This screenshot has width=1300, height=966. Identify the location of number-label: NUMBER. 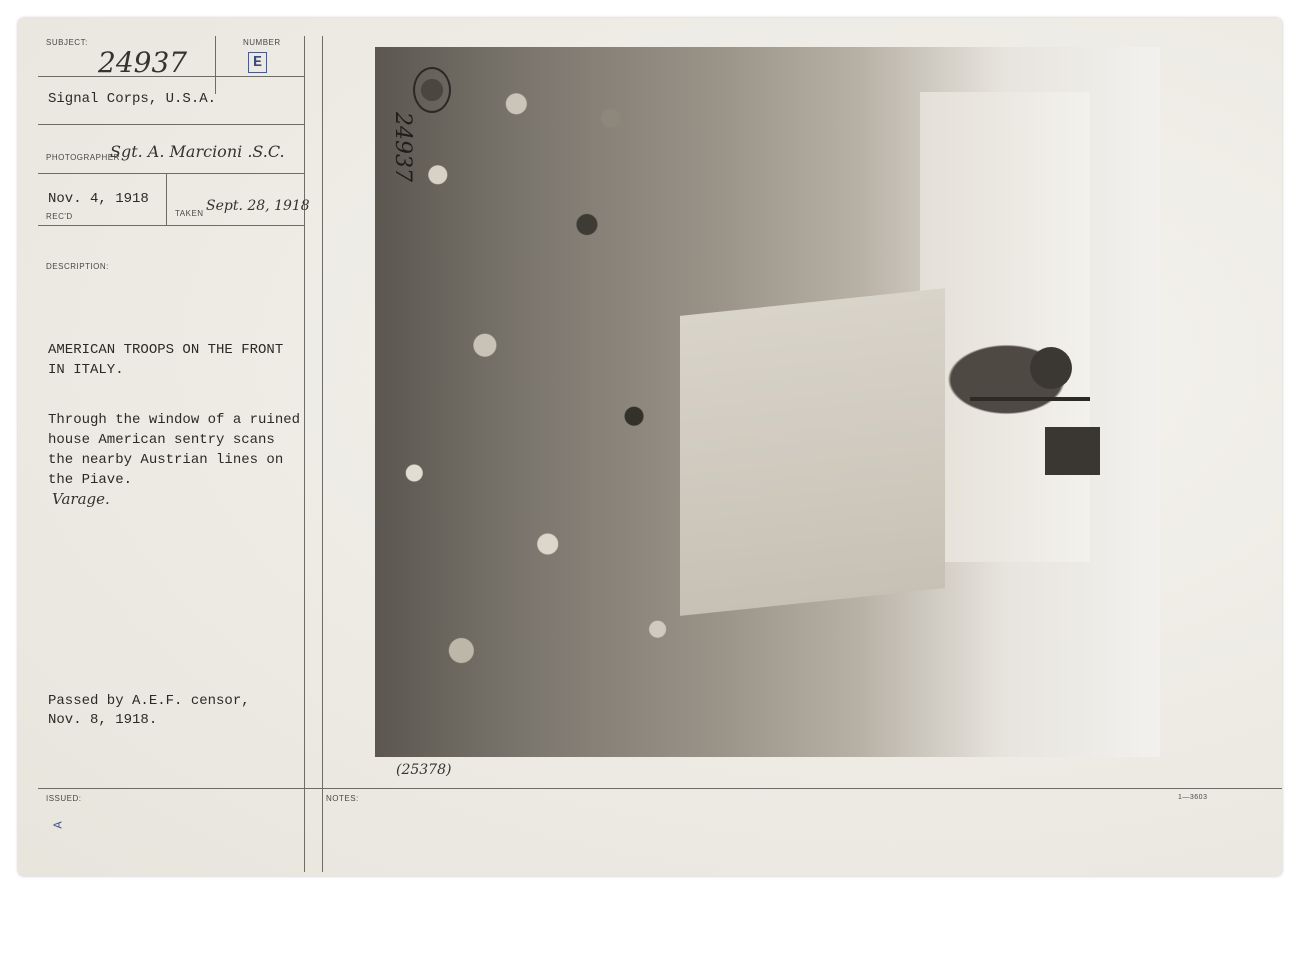
(262, 42).